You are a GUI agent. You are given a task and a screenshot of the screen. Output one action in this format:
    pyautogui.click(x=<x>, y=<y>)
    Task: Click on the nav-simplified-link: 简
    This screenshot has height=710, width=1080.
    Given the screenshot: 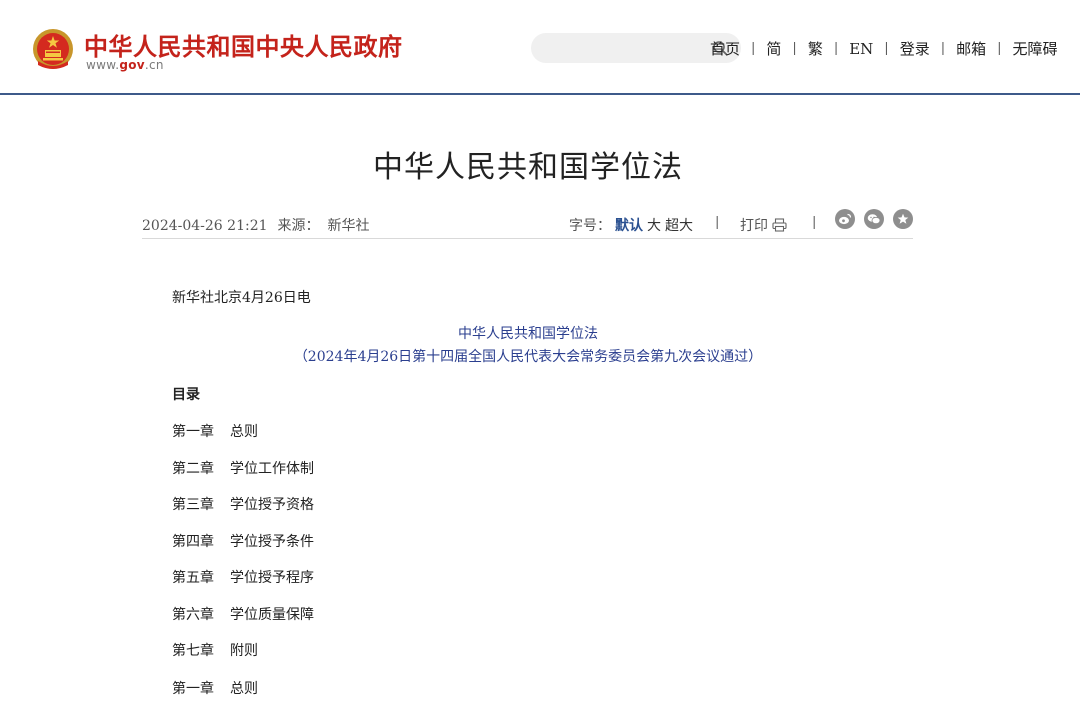 What is the action you would take?
    pyautogui.click(x=773, y=48)
    